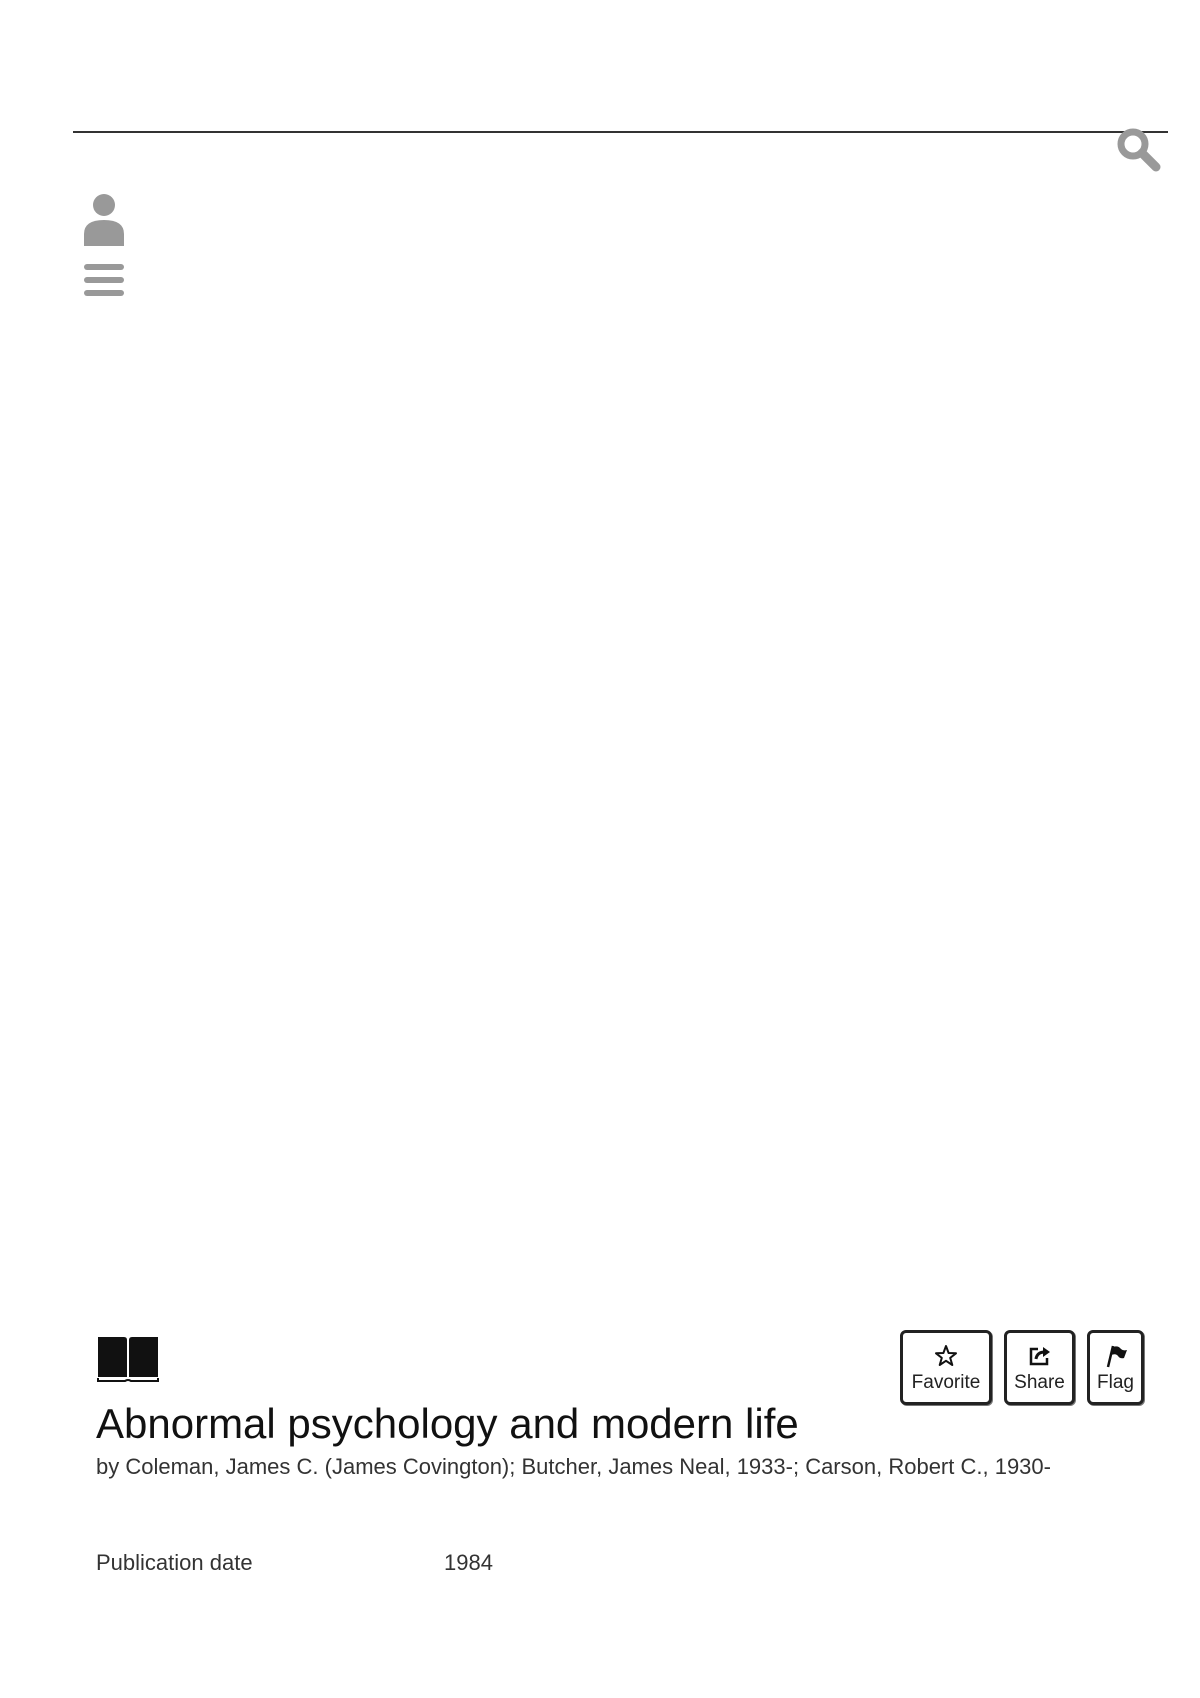  I want to click on search-underline, so click(620, 132).